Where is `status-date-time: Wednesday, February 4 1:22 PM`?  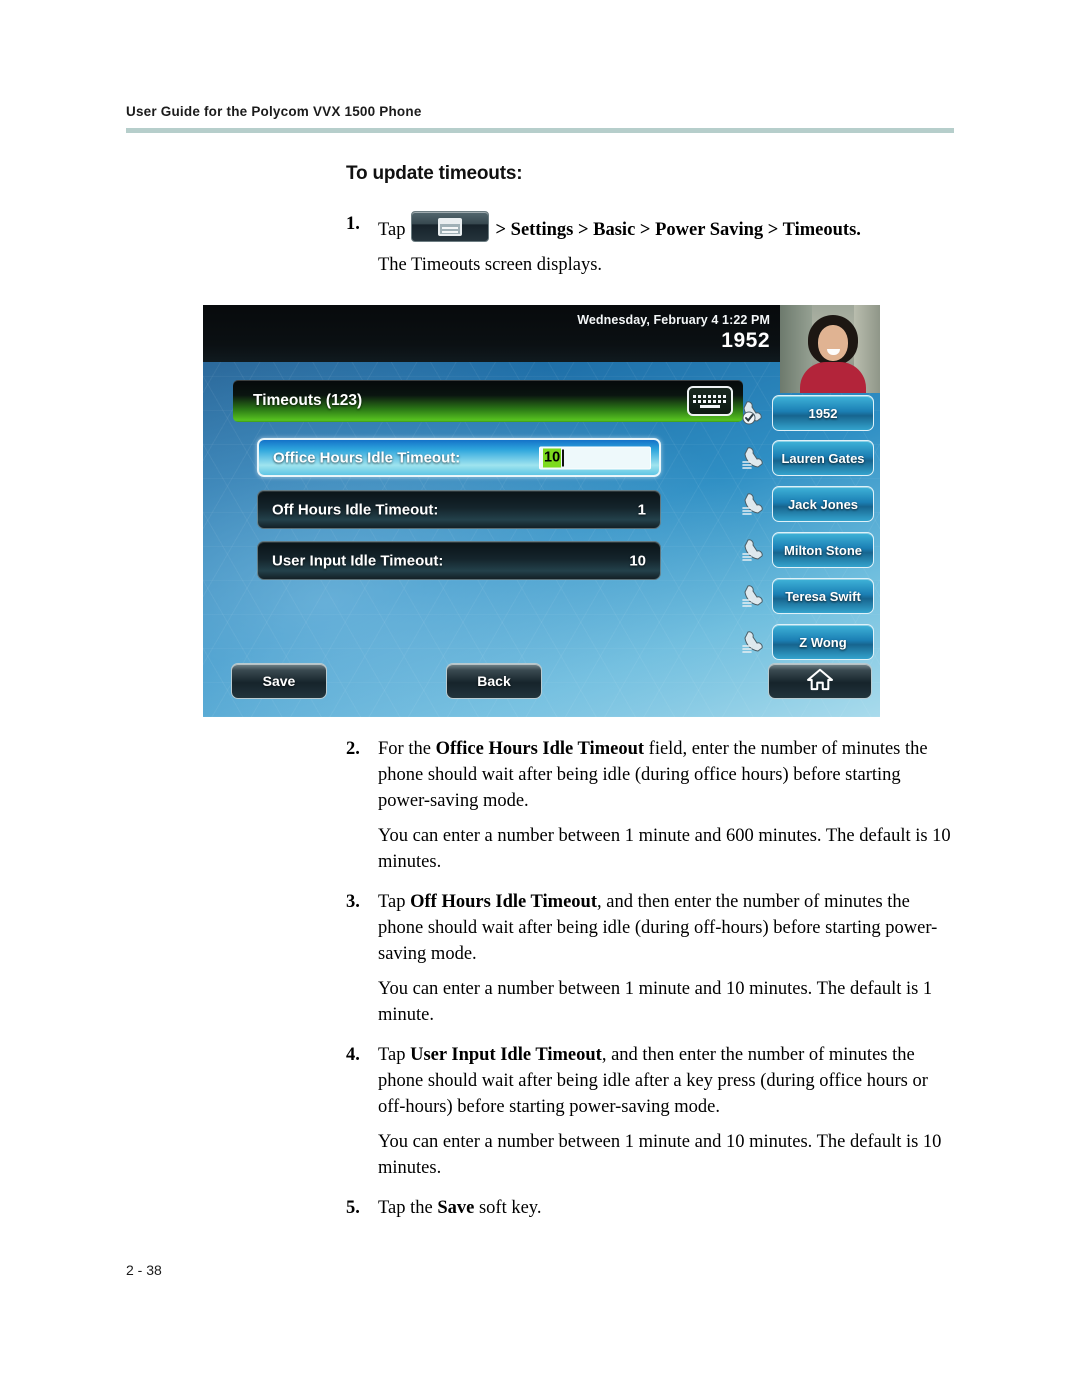
status-date-time: Wednesday, February 4 1:22 PM is located at coordinates (673, 320).